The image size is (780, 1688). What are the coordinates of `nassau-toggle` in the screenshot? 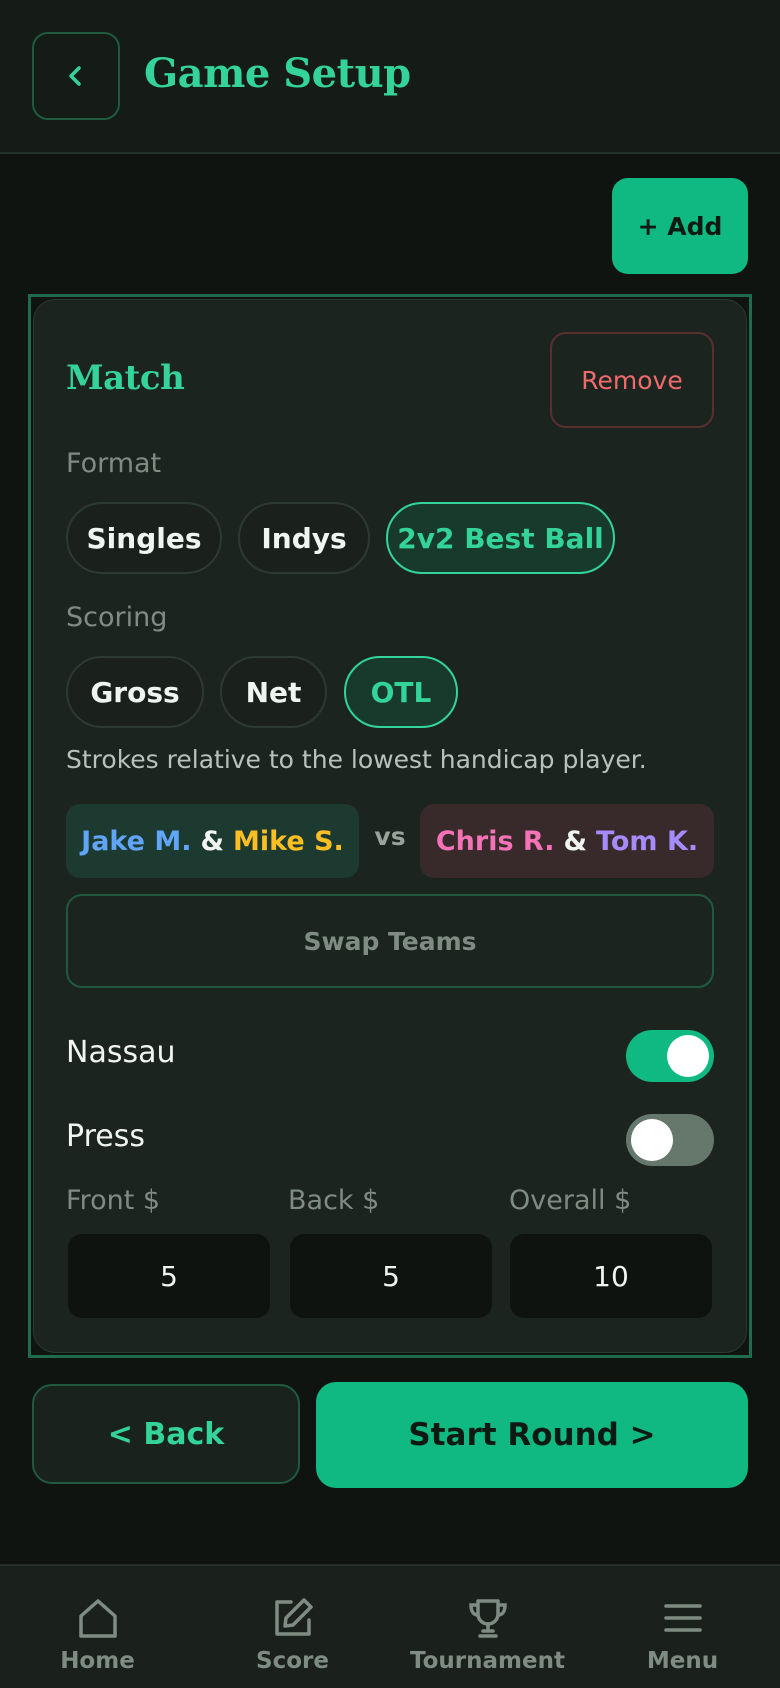 It's located at (670, 1056).